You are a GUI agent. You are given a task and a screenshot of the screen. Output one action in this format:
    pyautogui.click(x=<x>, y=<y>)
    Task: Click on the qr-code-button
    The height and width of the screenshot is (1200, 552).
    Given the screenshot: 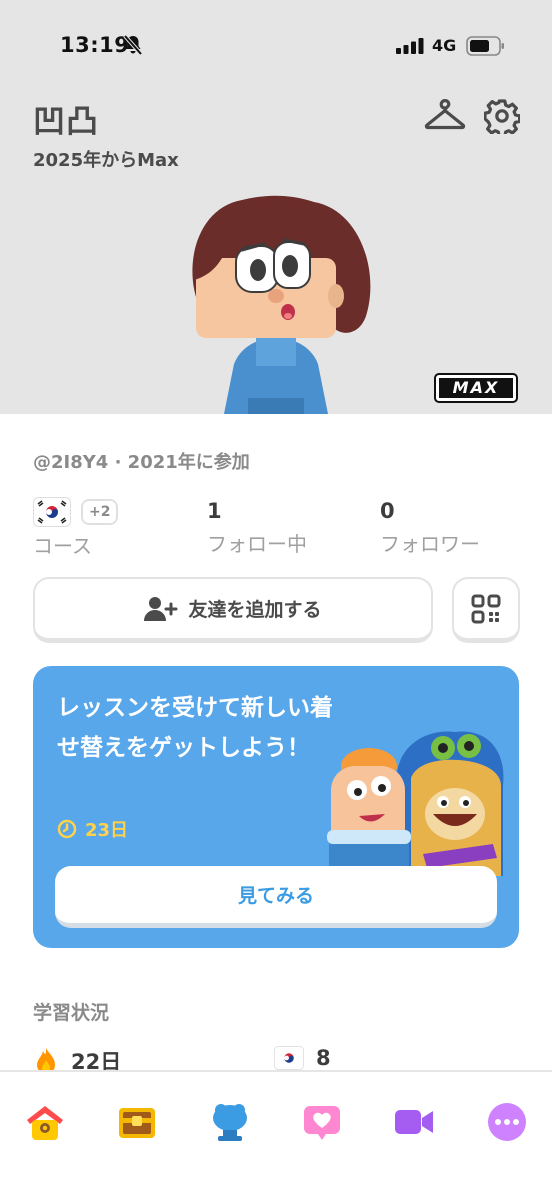 What is the action you would take?
    pyautogui.click(x=486, y=610)
    